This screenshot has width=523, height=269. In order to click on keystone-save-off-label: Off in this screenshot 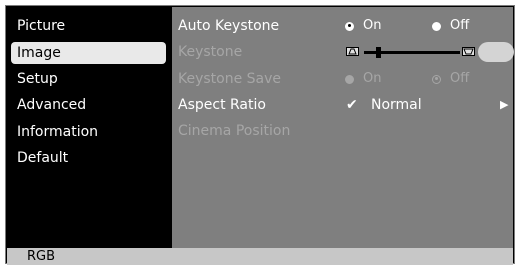, I will do `click(460, 78)`.